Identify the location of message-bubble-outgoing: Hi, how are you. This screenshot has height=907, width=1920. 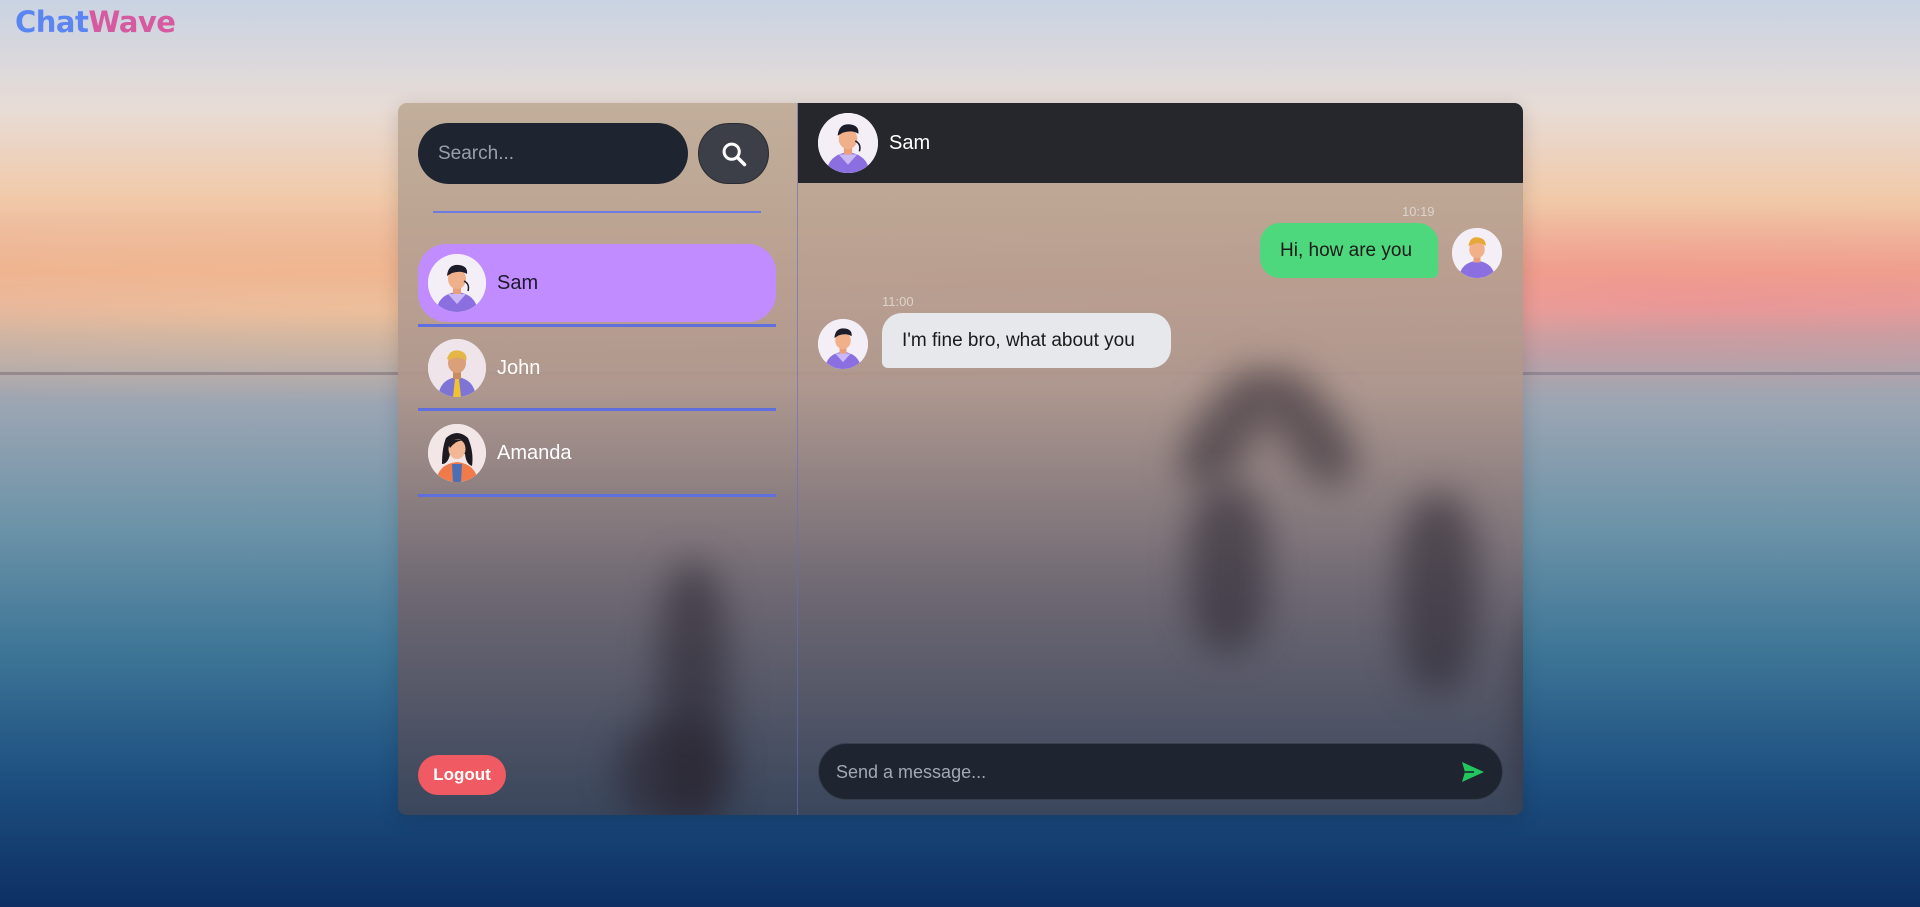
(1349, 250).